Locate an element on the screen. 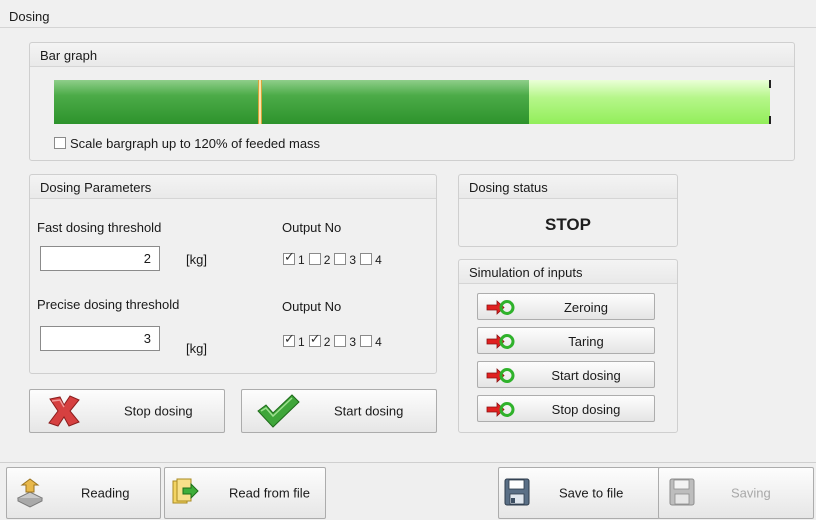 This screenshot has height=520, width=816. saving-button: Saving is located at coordinates (736, 493).